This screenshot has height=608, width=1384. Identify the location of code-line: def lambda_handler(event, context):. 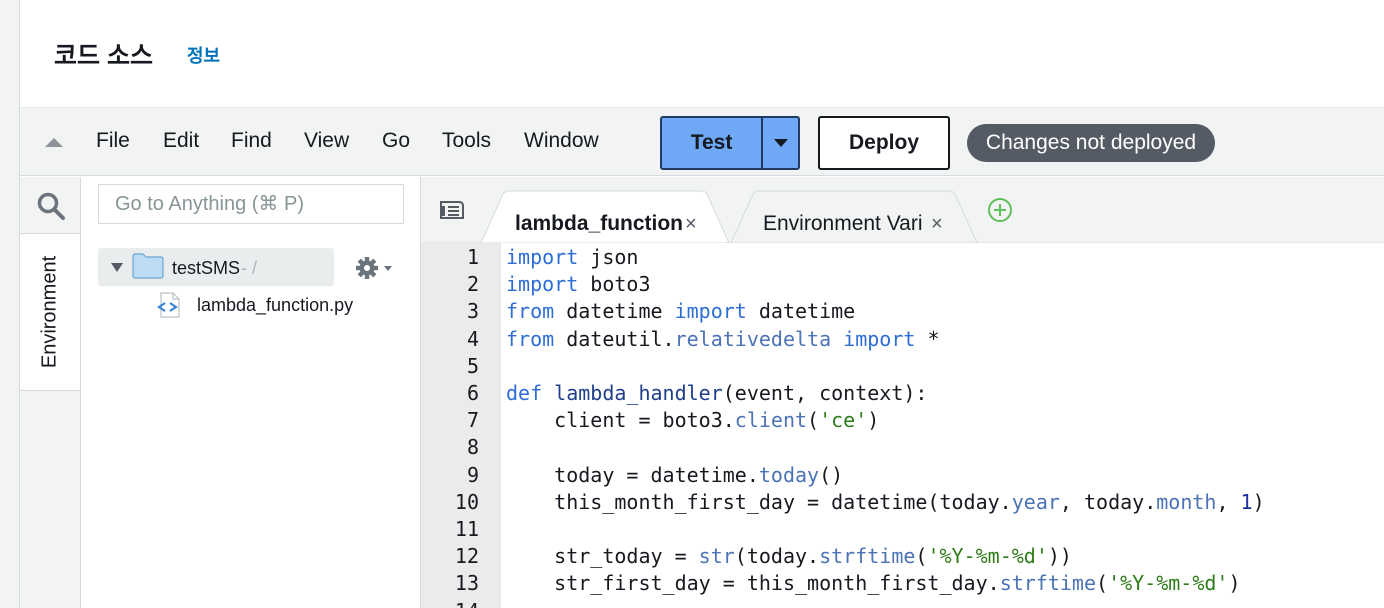
(716, 393).